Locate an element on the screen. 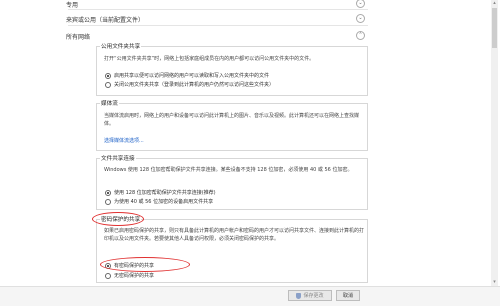 This screenshot has width=500, height=306. radio-public-off: 关闭公用文件夹共享（登录到此计算机的用户仍然可以访问这些文件夹） is located at coordinates (189, 84).